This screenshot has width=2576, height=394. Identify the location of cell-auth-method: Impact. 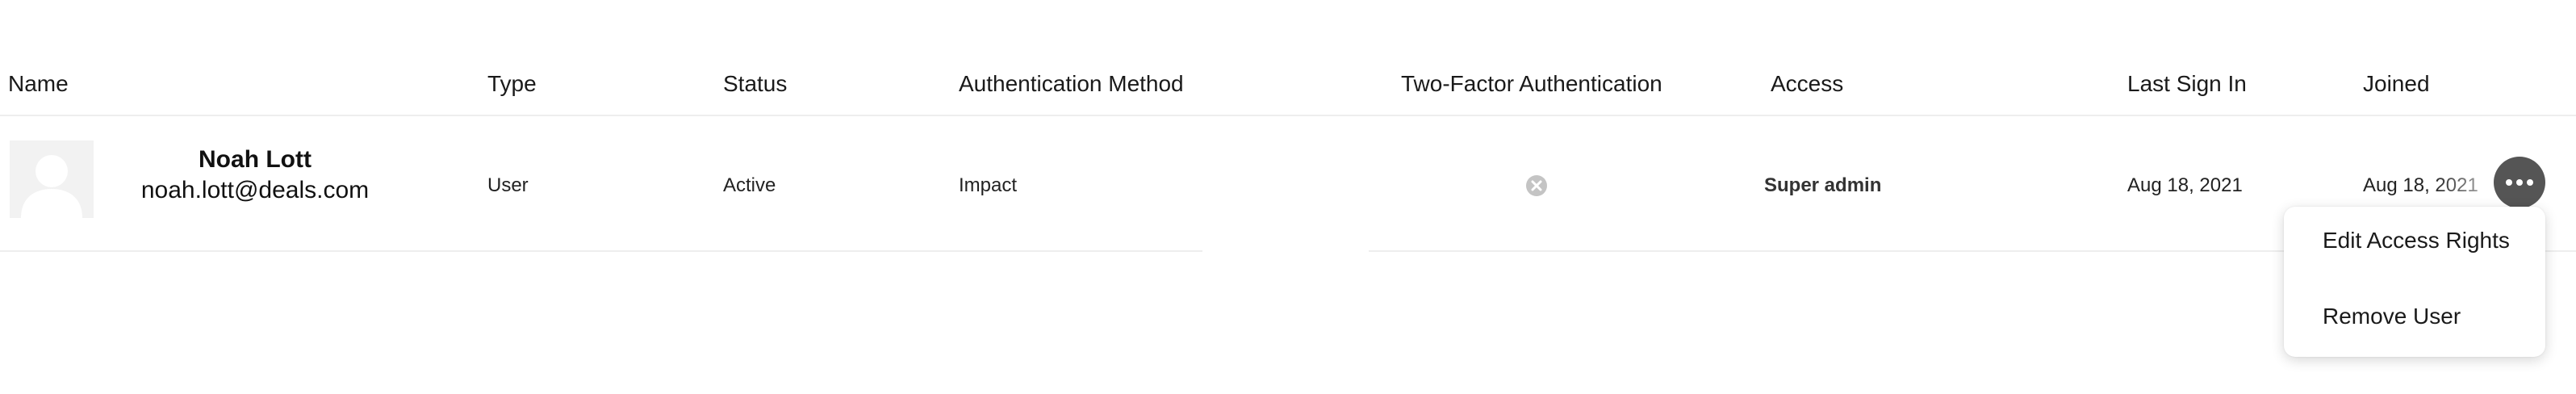
(988, 185).